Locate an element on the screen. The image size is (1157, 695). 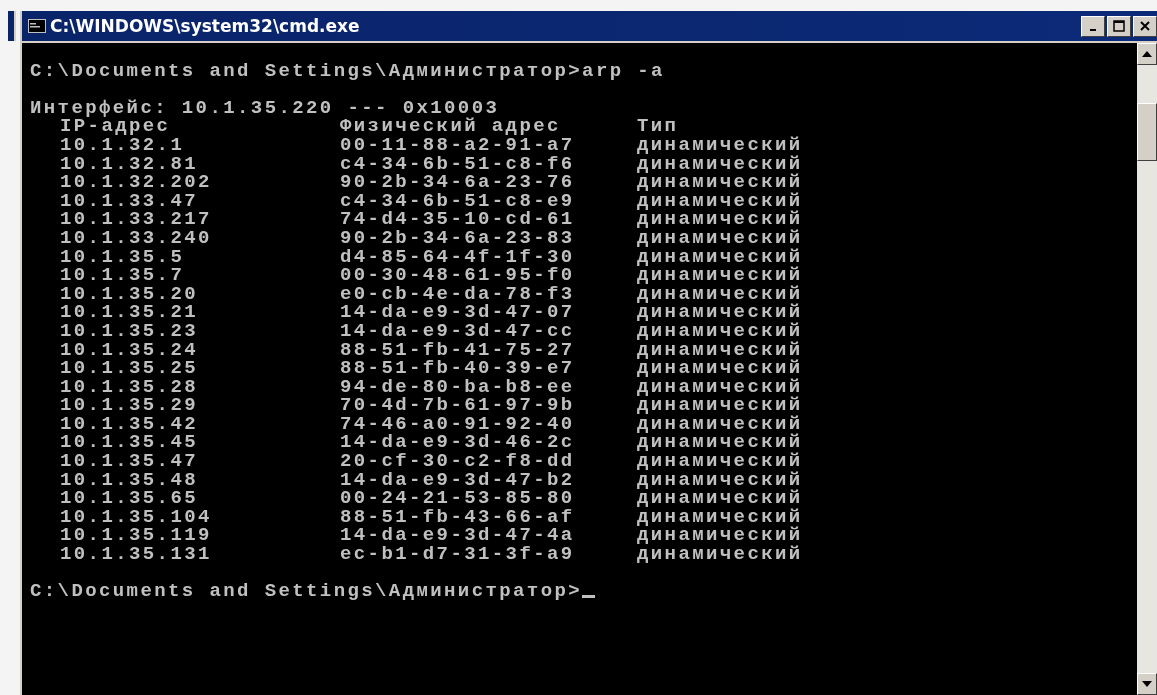
mac-address: 88-51-fb-40-39-e7 is located at coordinates (458, 368).